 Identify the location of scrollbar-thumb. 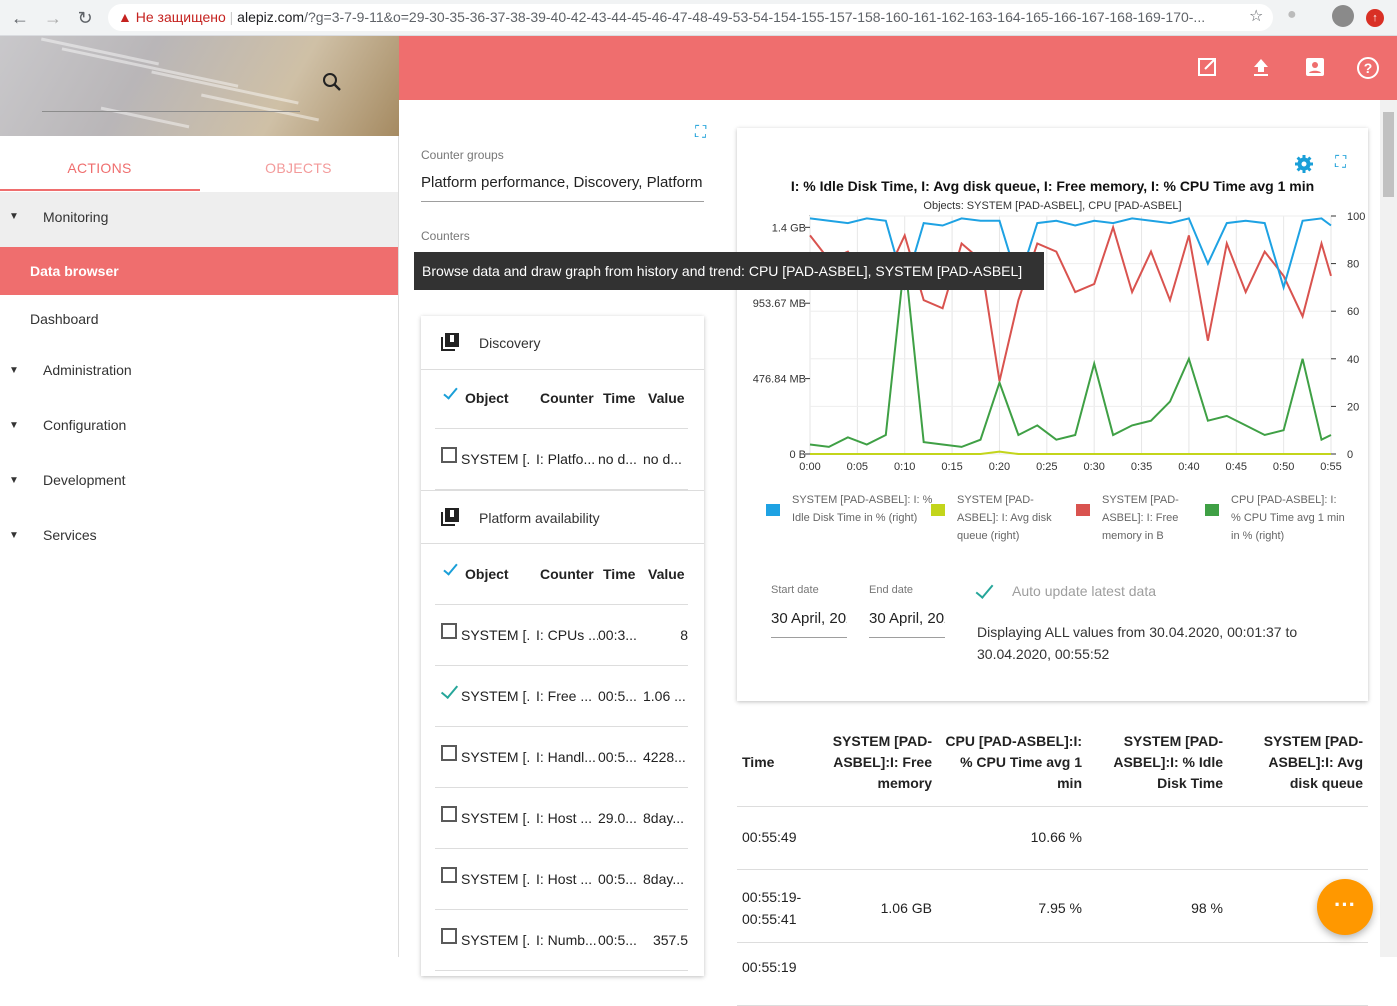
(1388, 154).